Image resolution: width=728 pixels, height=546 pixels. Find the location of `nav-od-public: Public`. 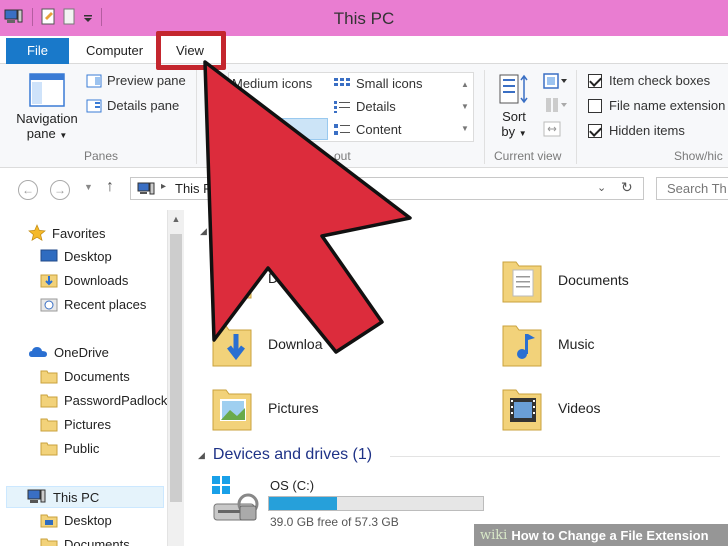

nav-od-public: Public is located at coordinates (69, 448).